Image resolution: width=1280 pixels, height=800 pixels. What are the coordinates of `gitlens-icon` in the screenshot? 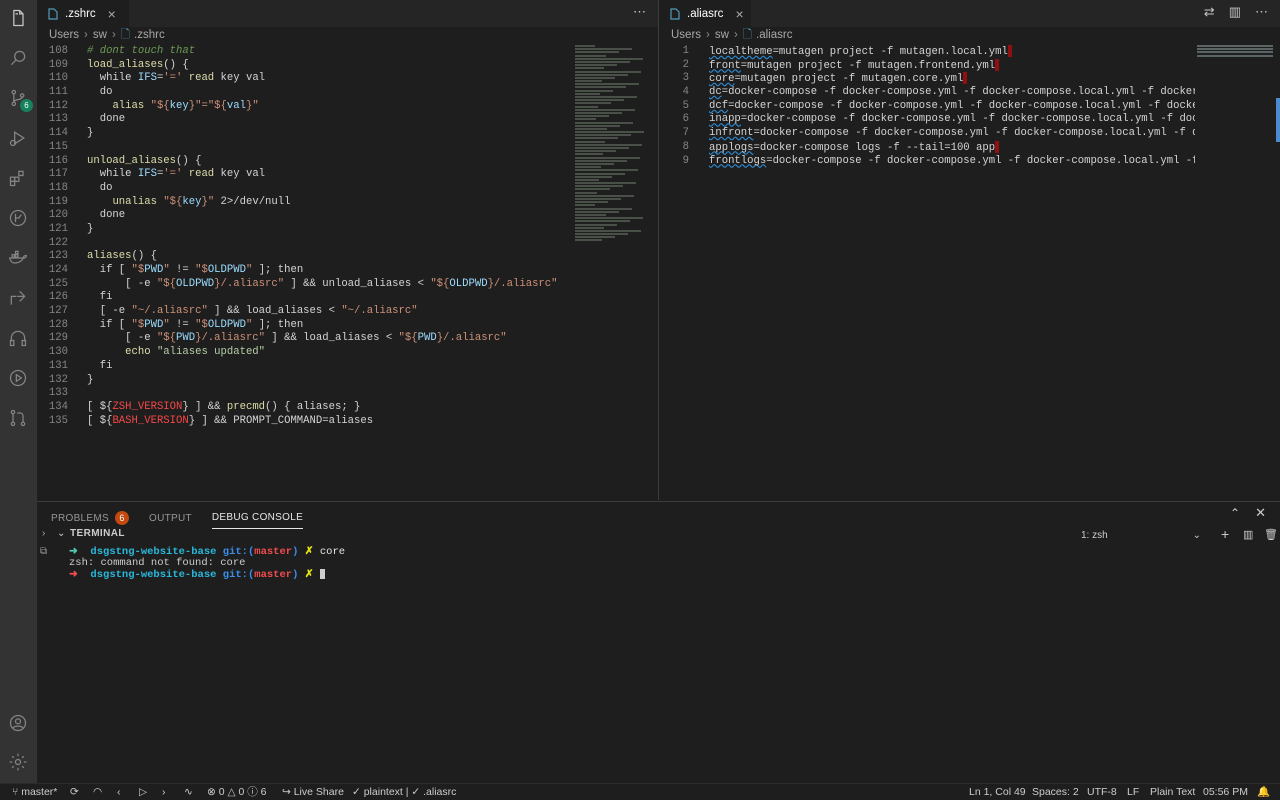 It's located at (18, 218).